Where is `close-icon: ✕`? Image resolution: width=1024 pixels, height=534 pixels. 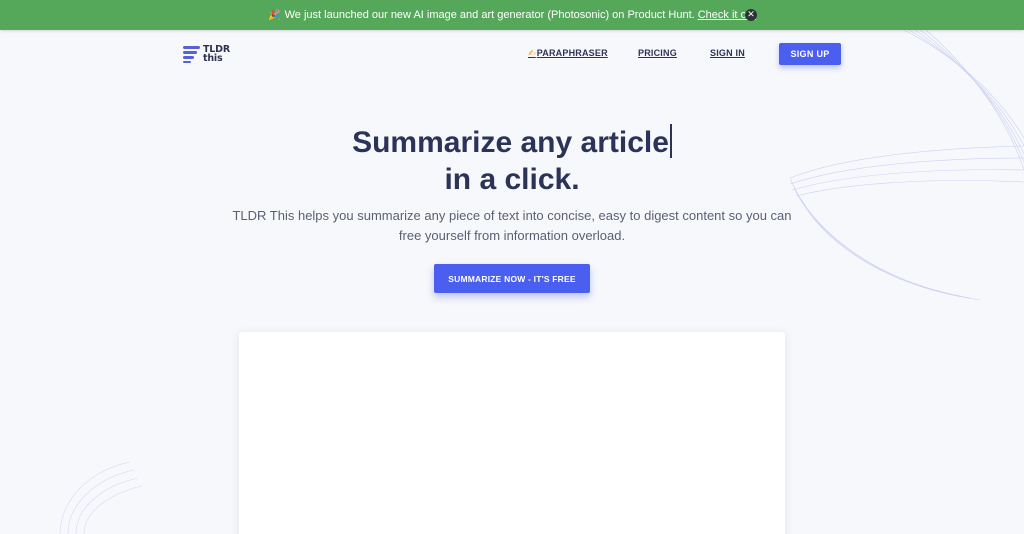 close-icon: ✕ is located at coordinates (751, 15).